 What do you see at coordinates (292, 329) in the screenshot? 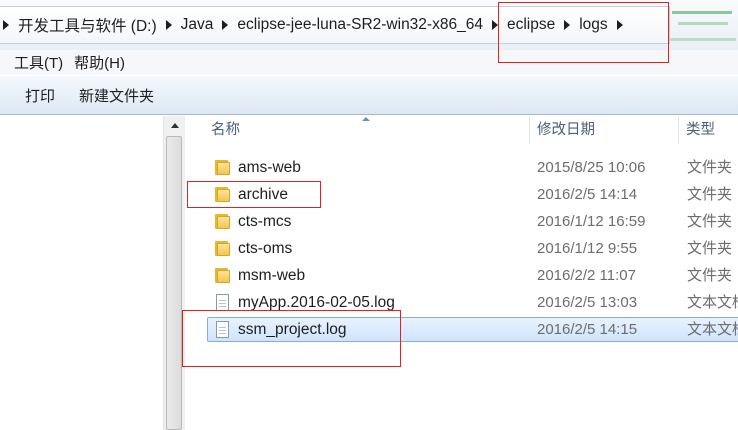
I see `file-name: ssm_project.log` at bounding box center [292, 329].